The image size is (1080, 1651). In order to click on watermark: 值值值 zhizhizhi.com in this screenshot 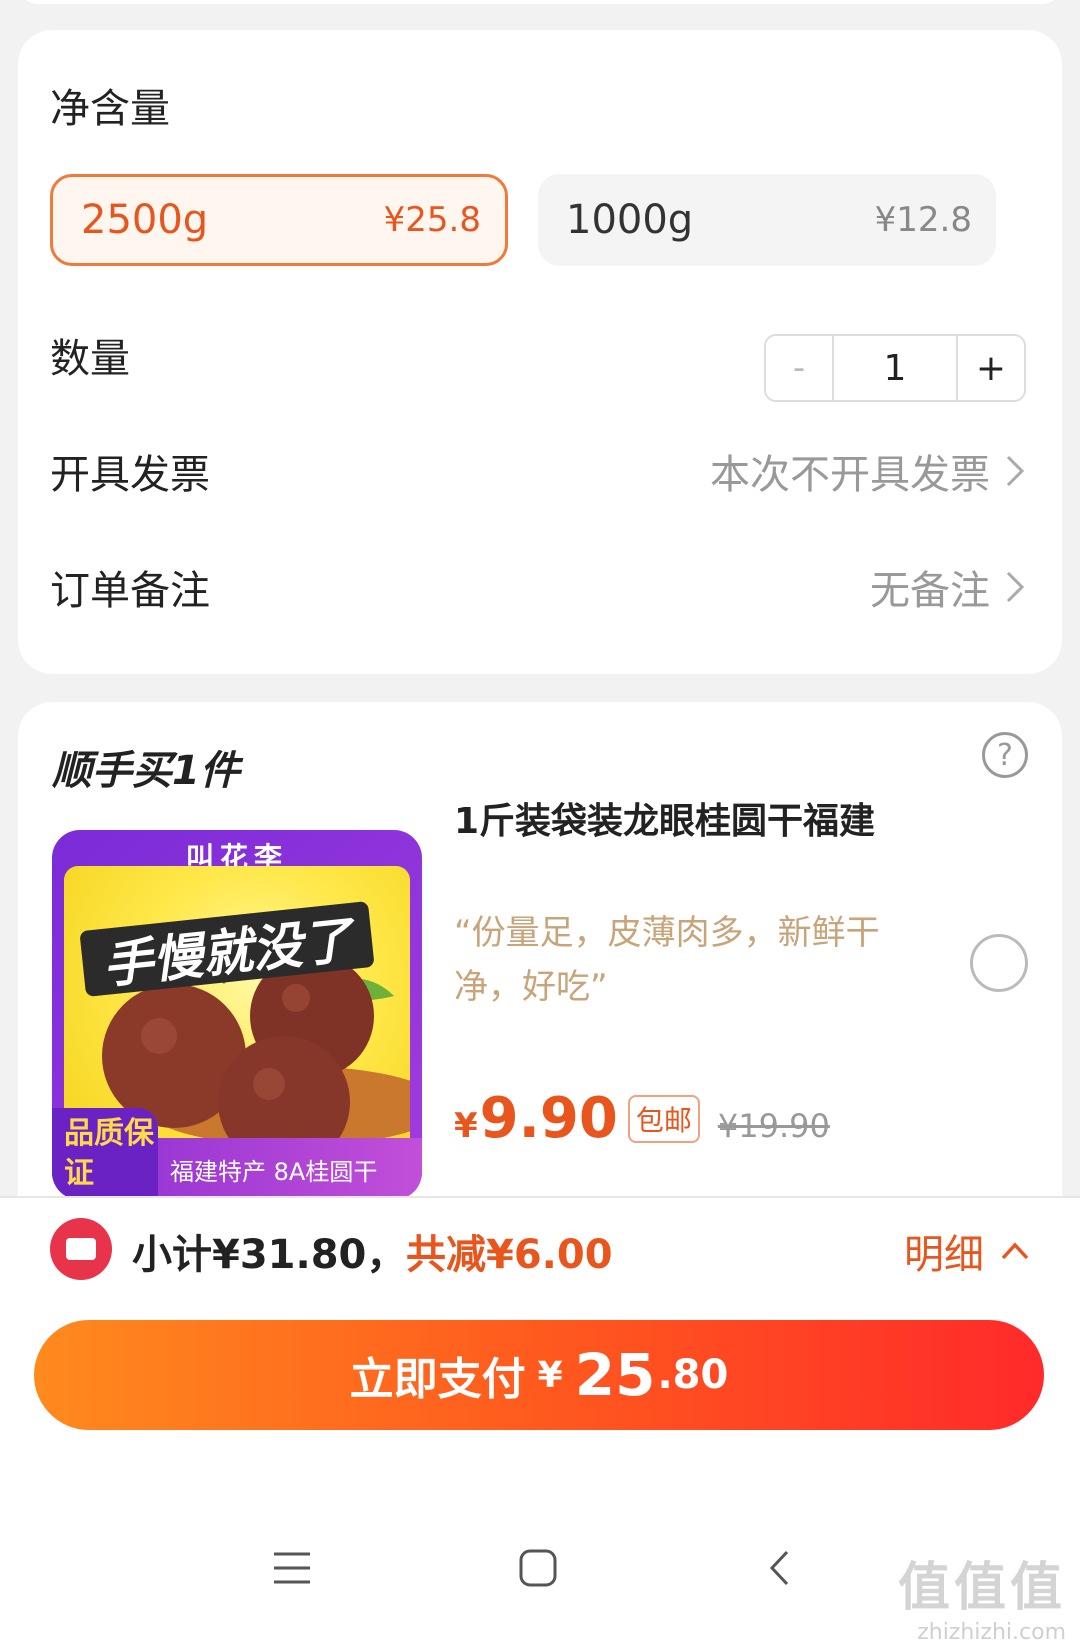, I will do `click(982, 1595)`.